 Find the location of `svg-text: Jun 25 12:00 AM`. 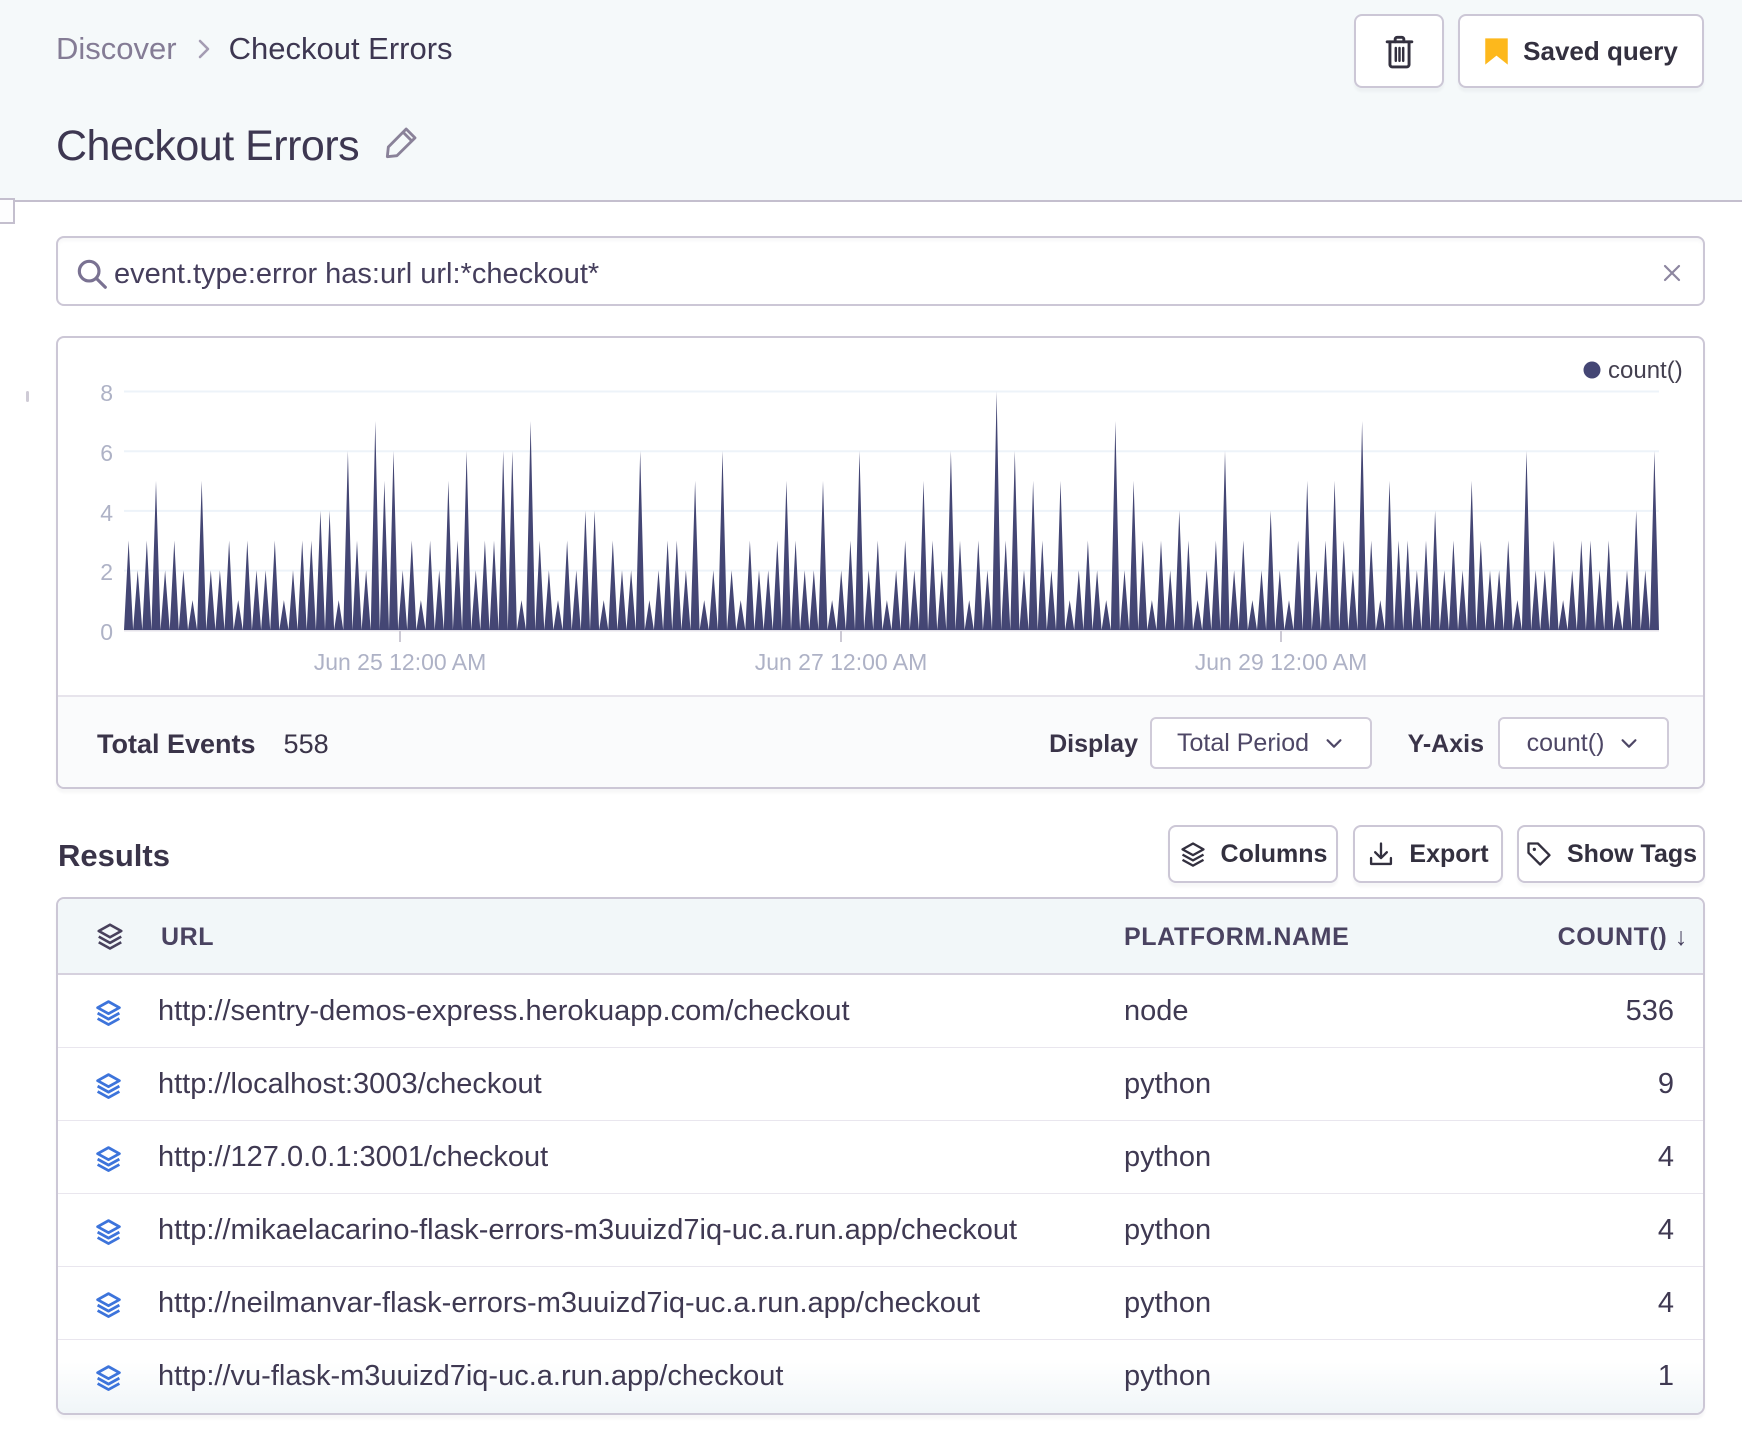

svg-text: Jun 25 12:00 AM is located at coordinates (400, 662).